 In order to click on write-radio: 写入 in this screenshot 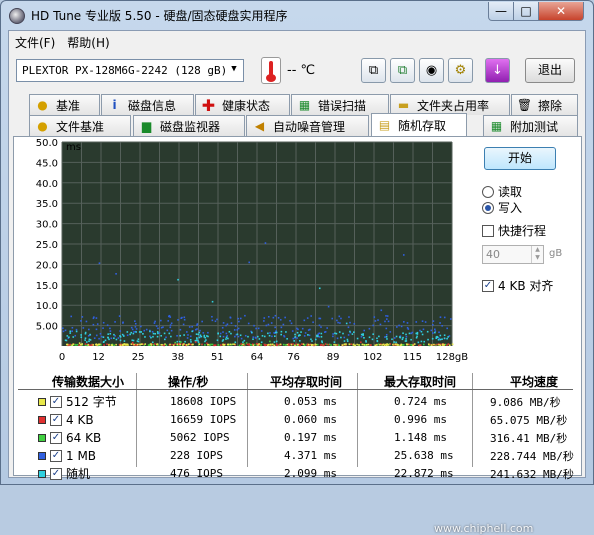, I will do `click(502, 207)`.